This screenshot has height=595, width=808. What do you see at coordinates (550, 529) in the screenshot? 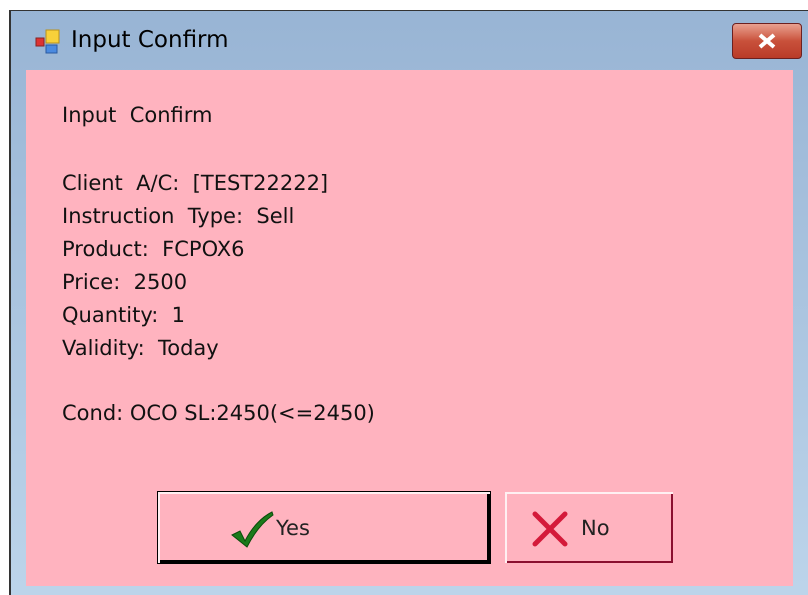
I see `cross-icon` at bounding box center [550, 529].